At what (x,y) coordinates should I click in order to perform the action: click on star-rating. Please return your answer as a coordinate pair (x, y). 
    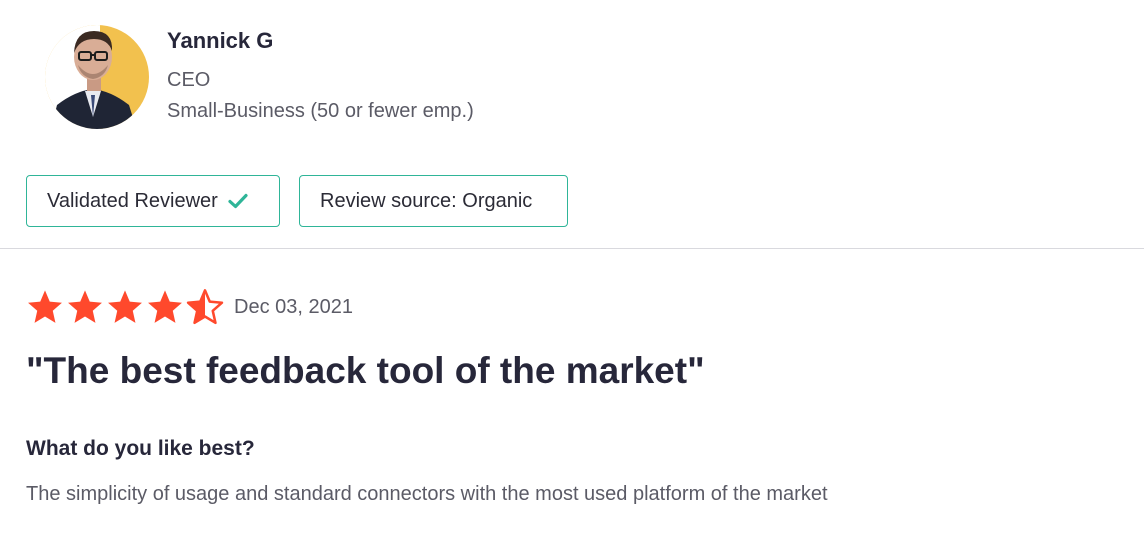
    Looking at the image, I should click on (125, 307).